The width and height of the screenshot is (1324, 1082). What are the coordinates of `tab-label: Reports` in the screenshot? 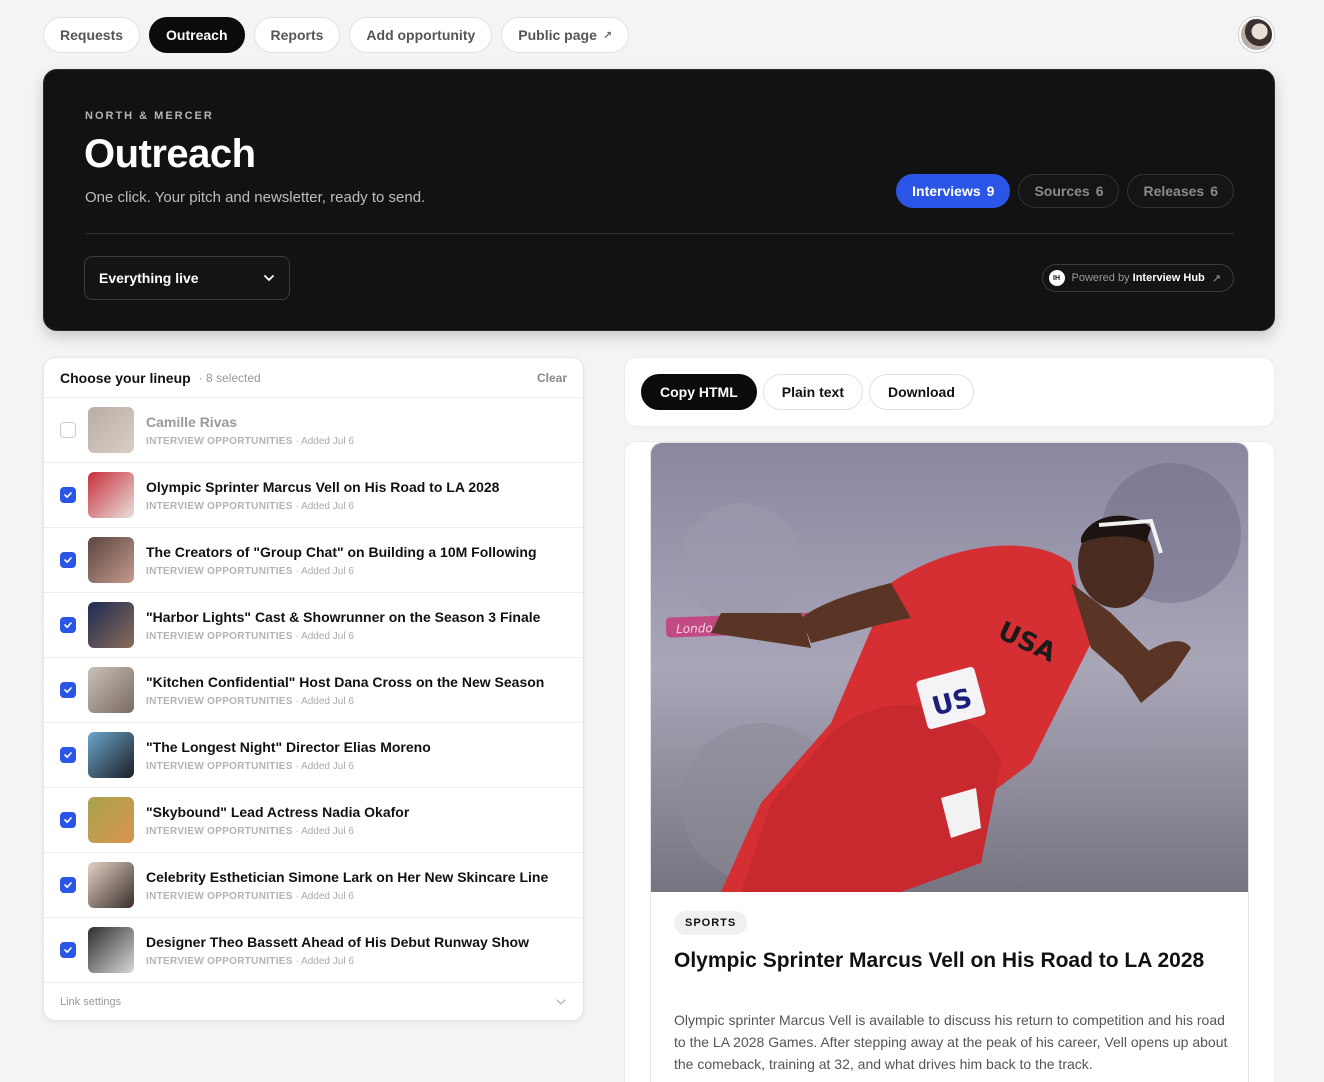 It's located at (297, 35).